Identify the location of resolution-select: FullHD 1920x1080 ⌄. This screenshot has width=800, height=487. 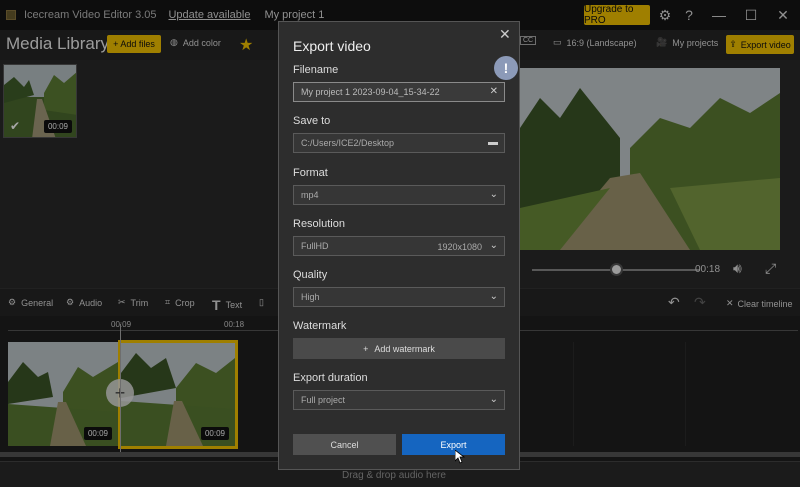
(399, 246).